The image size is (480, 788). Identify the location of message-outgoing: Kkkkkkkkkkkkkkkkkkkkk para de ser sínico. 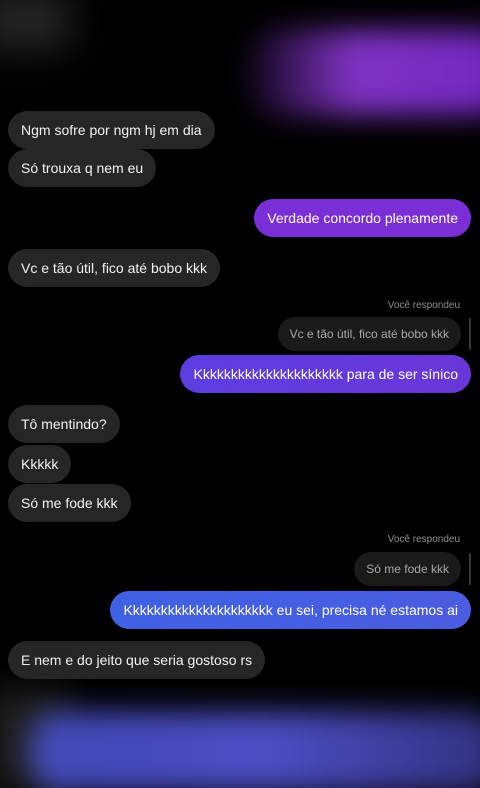
(325, 374).